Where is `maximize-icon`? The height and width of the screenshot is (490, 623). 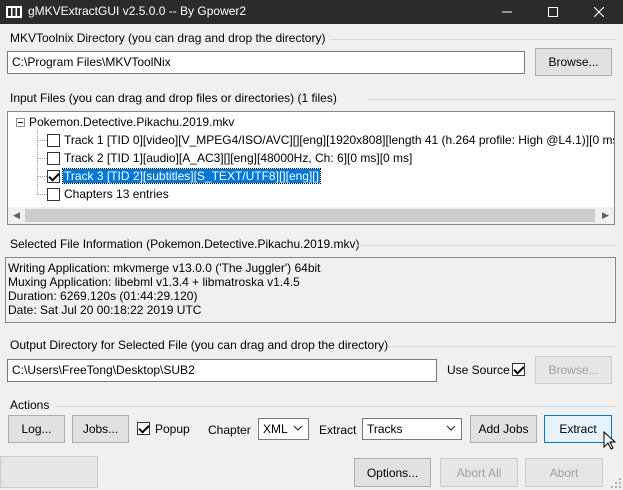
maximize-icon is located at coordinates (553, 12).